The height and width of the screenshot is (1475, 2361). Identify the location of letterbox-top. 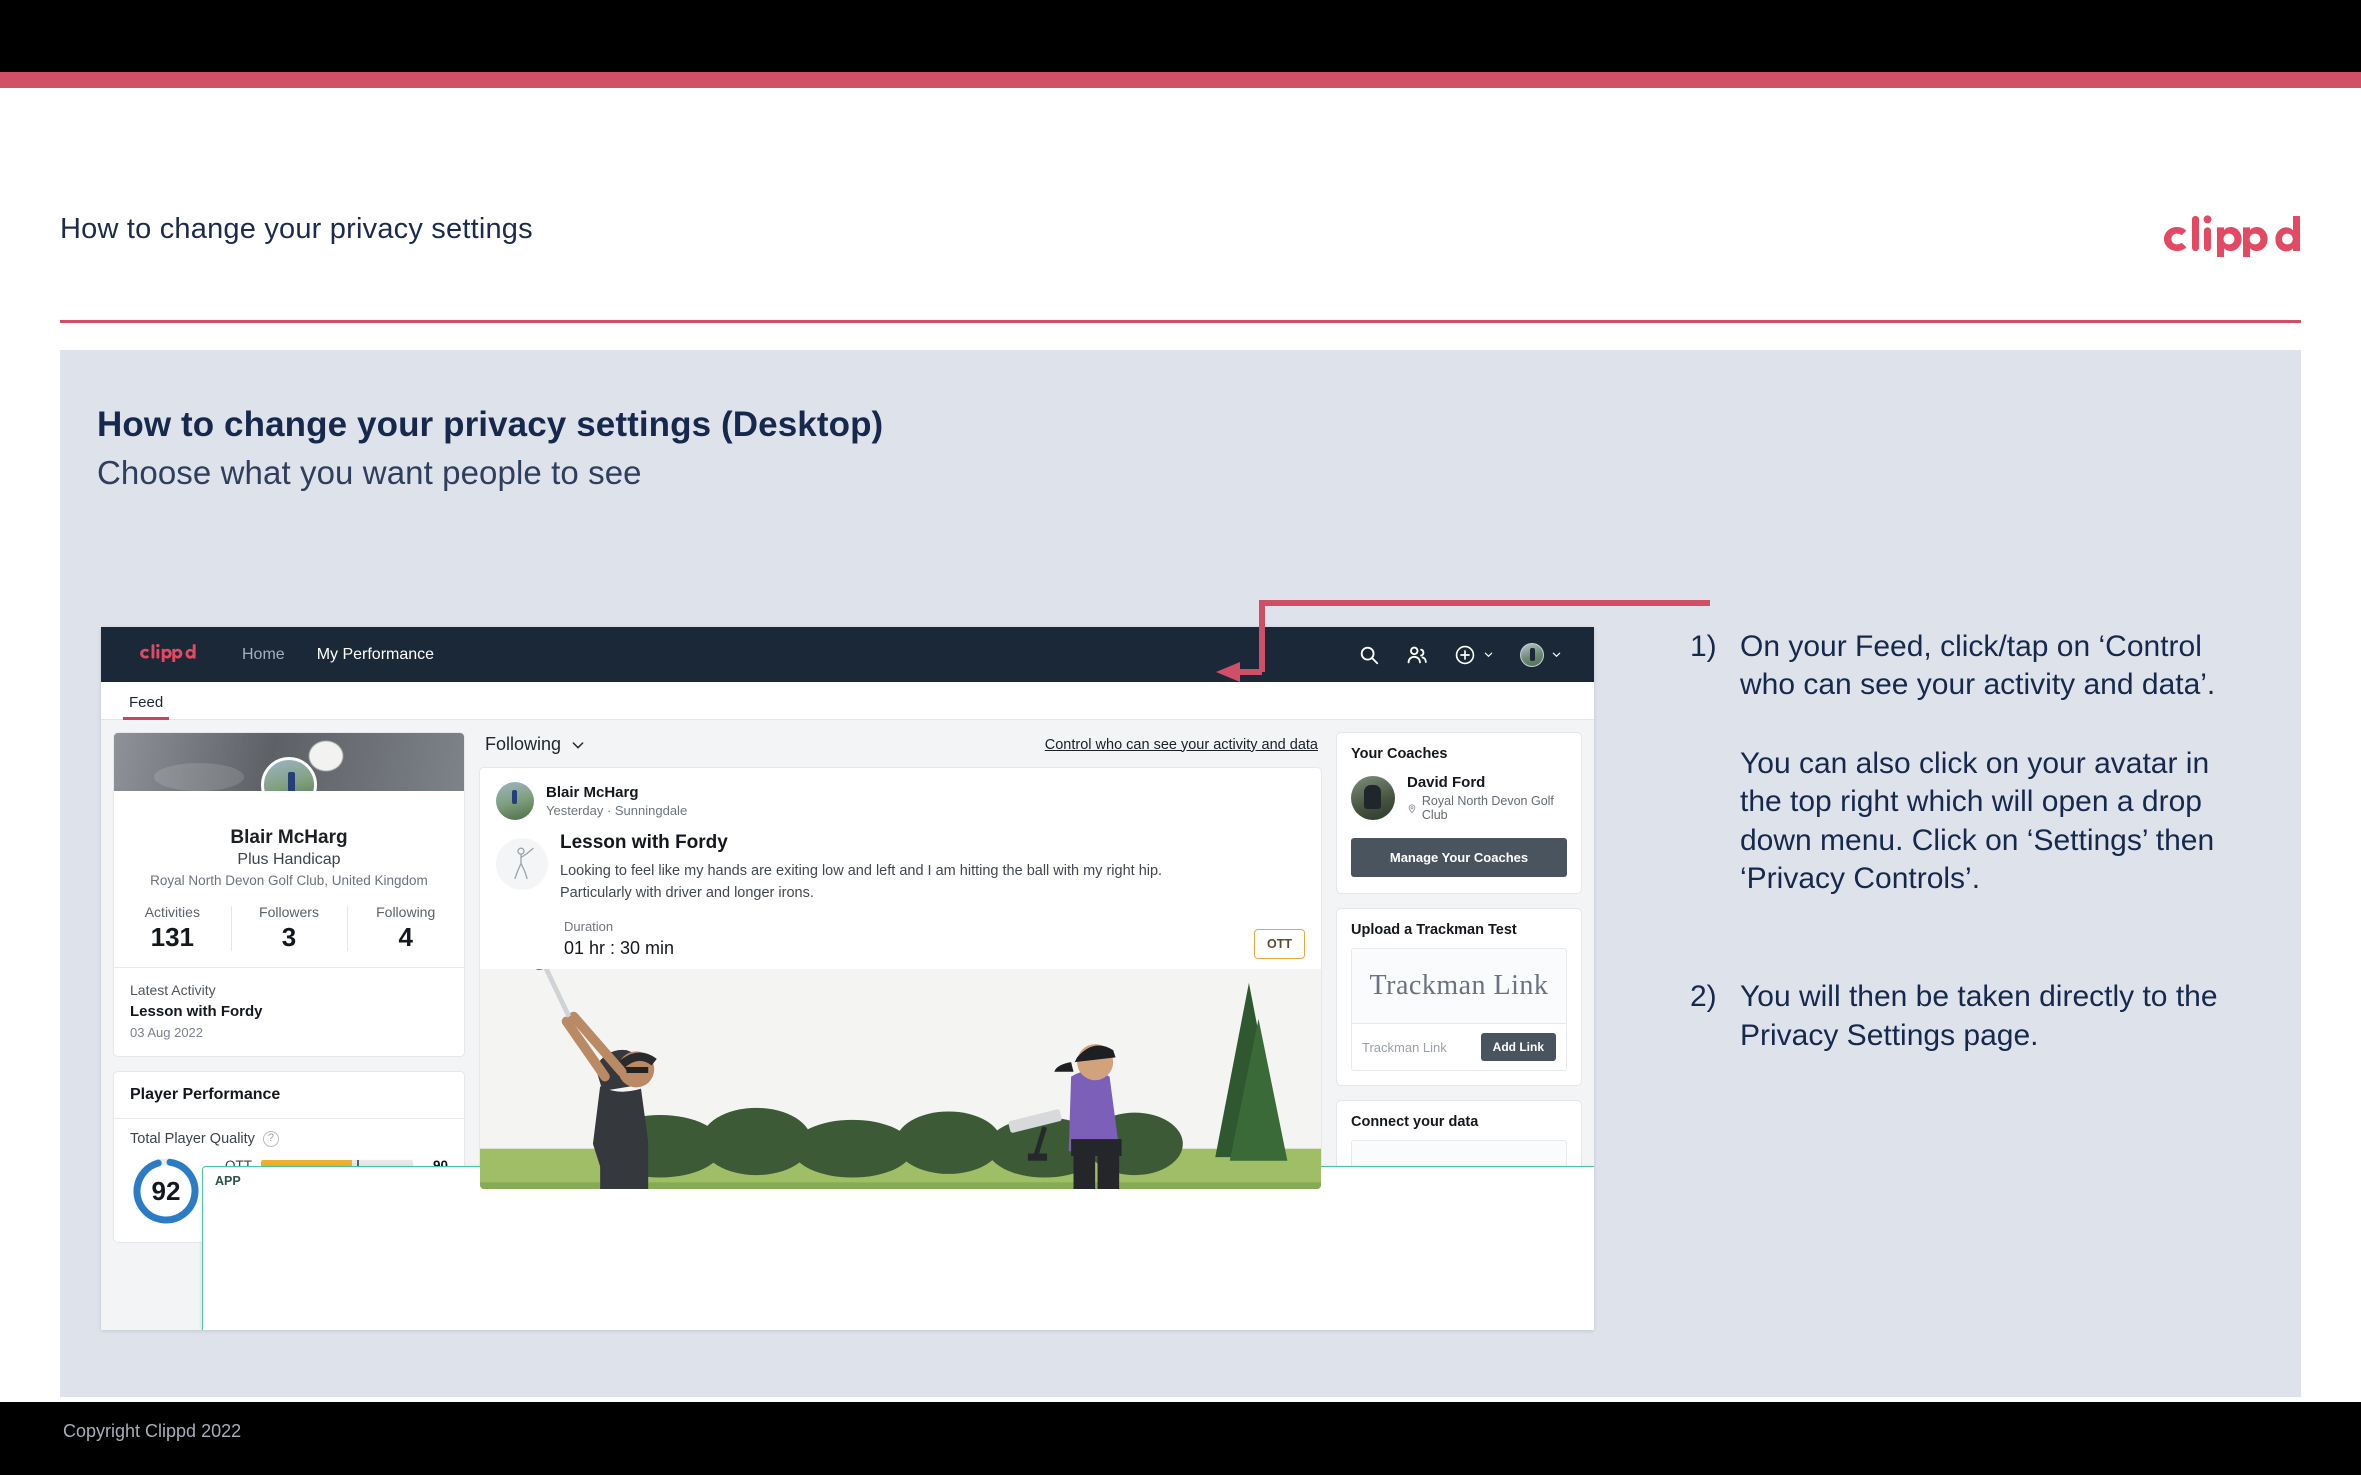
(1180, 36).